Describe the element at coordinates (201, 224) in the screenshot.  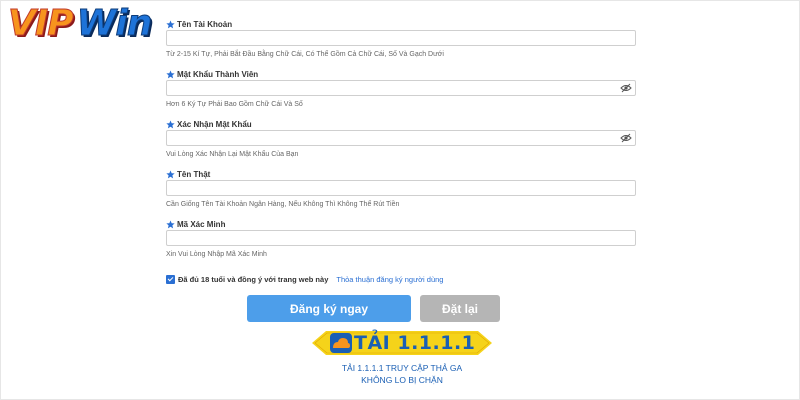
I see `field-label-text: Mã Xác Minh` at that location.